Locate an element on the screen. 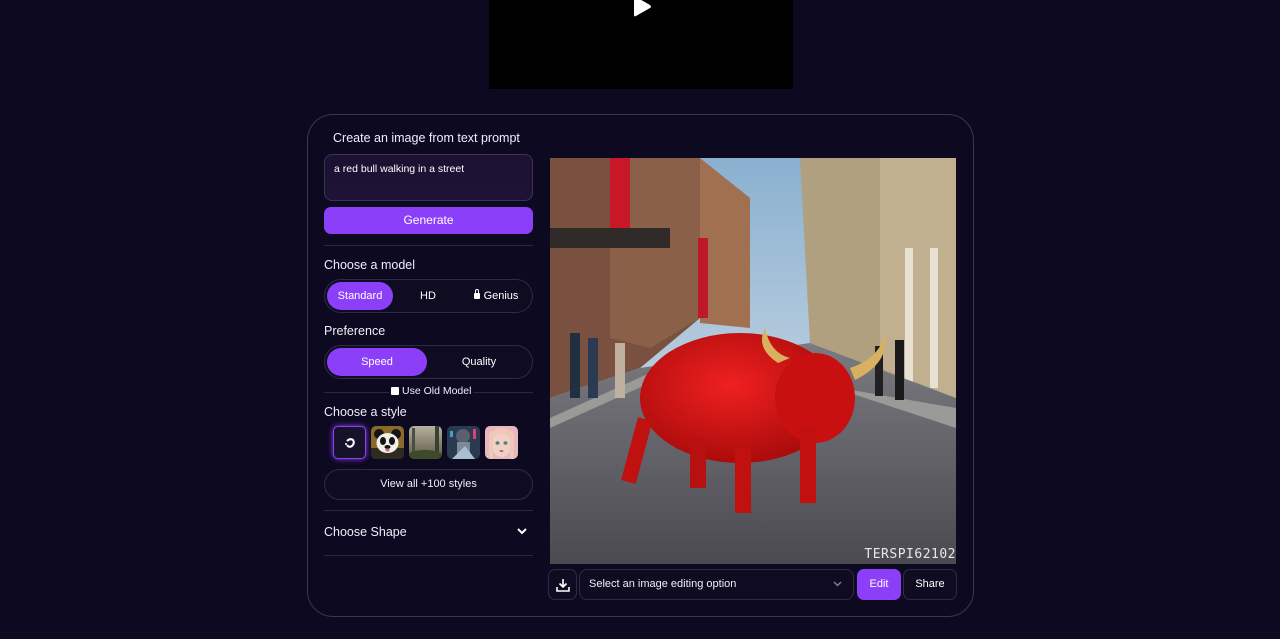  image-editing-select: Select an image editing option is located at coordinates (716, 584).